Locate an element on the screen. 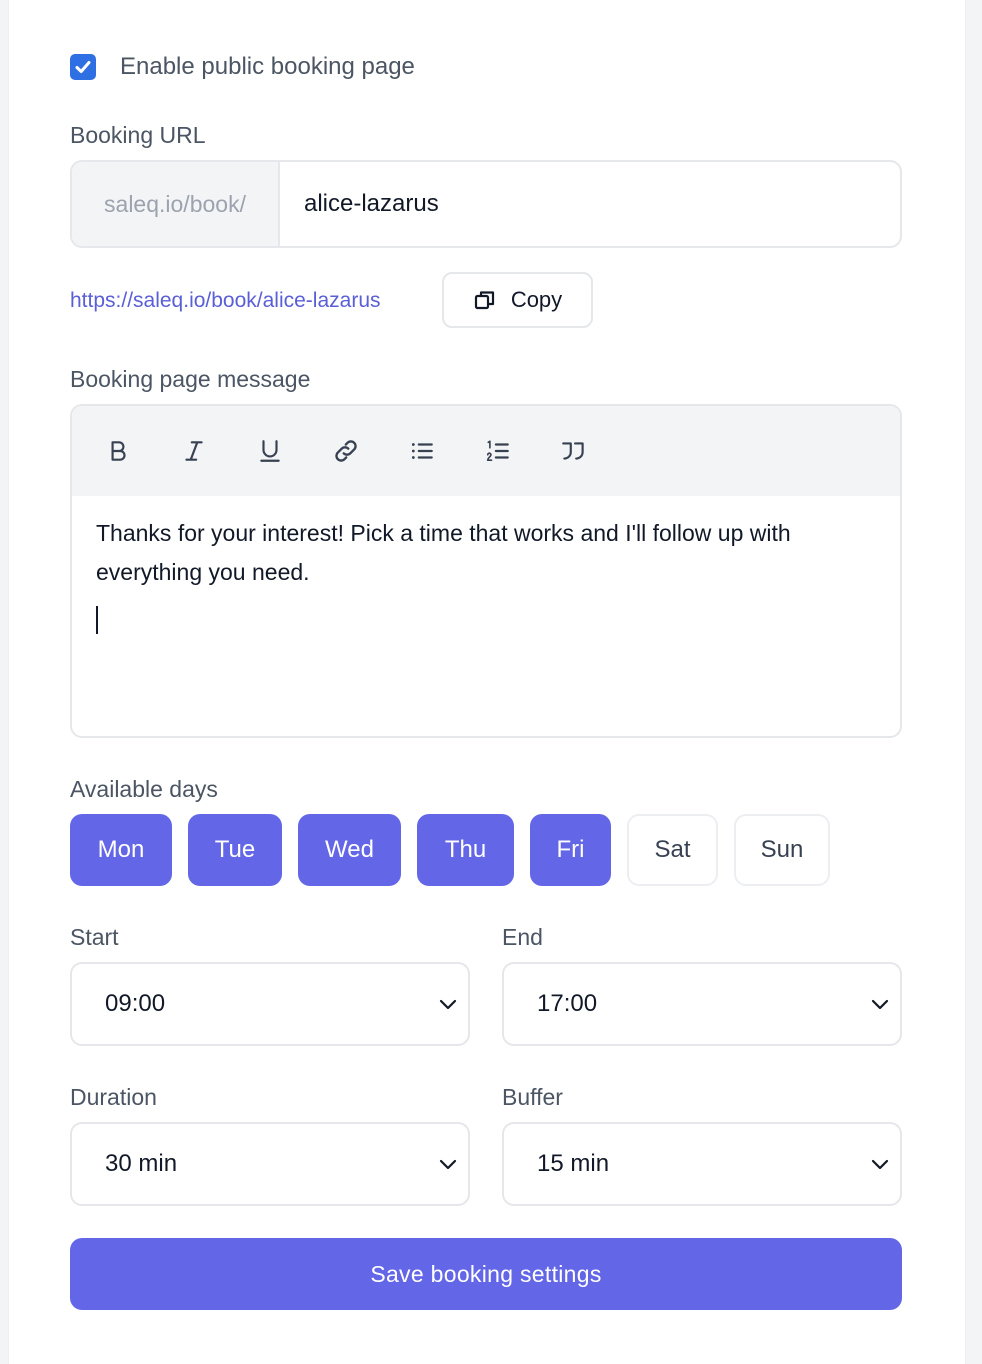 This screenshot has height=1364, width=982. buffer-select: 15 min is located at coordinates (702, 1164).